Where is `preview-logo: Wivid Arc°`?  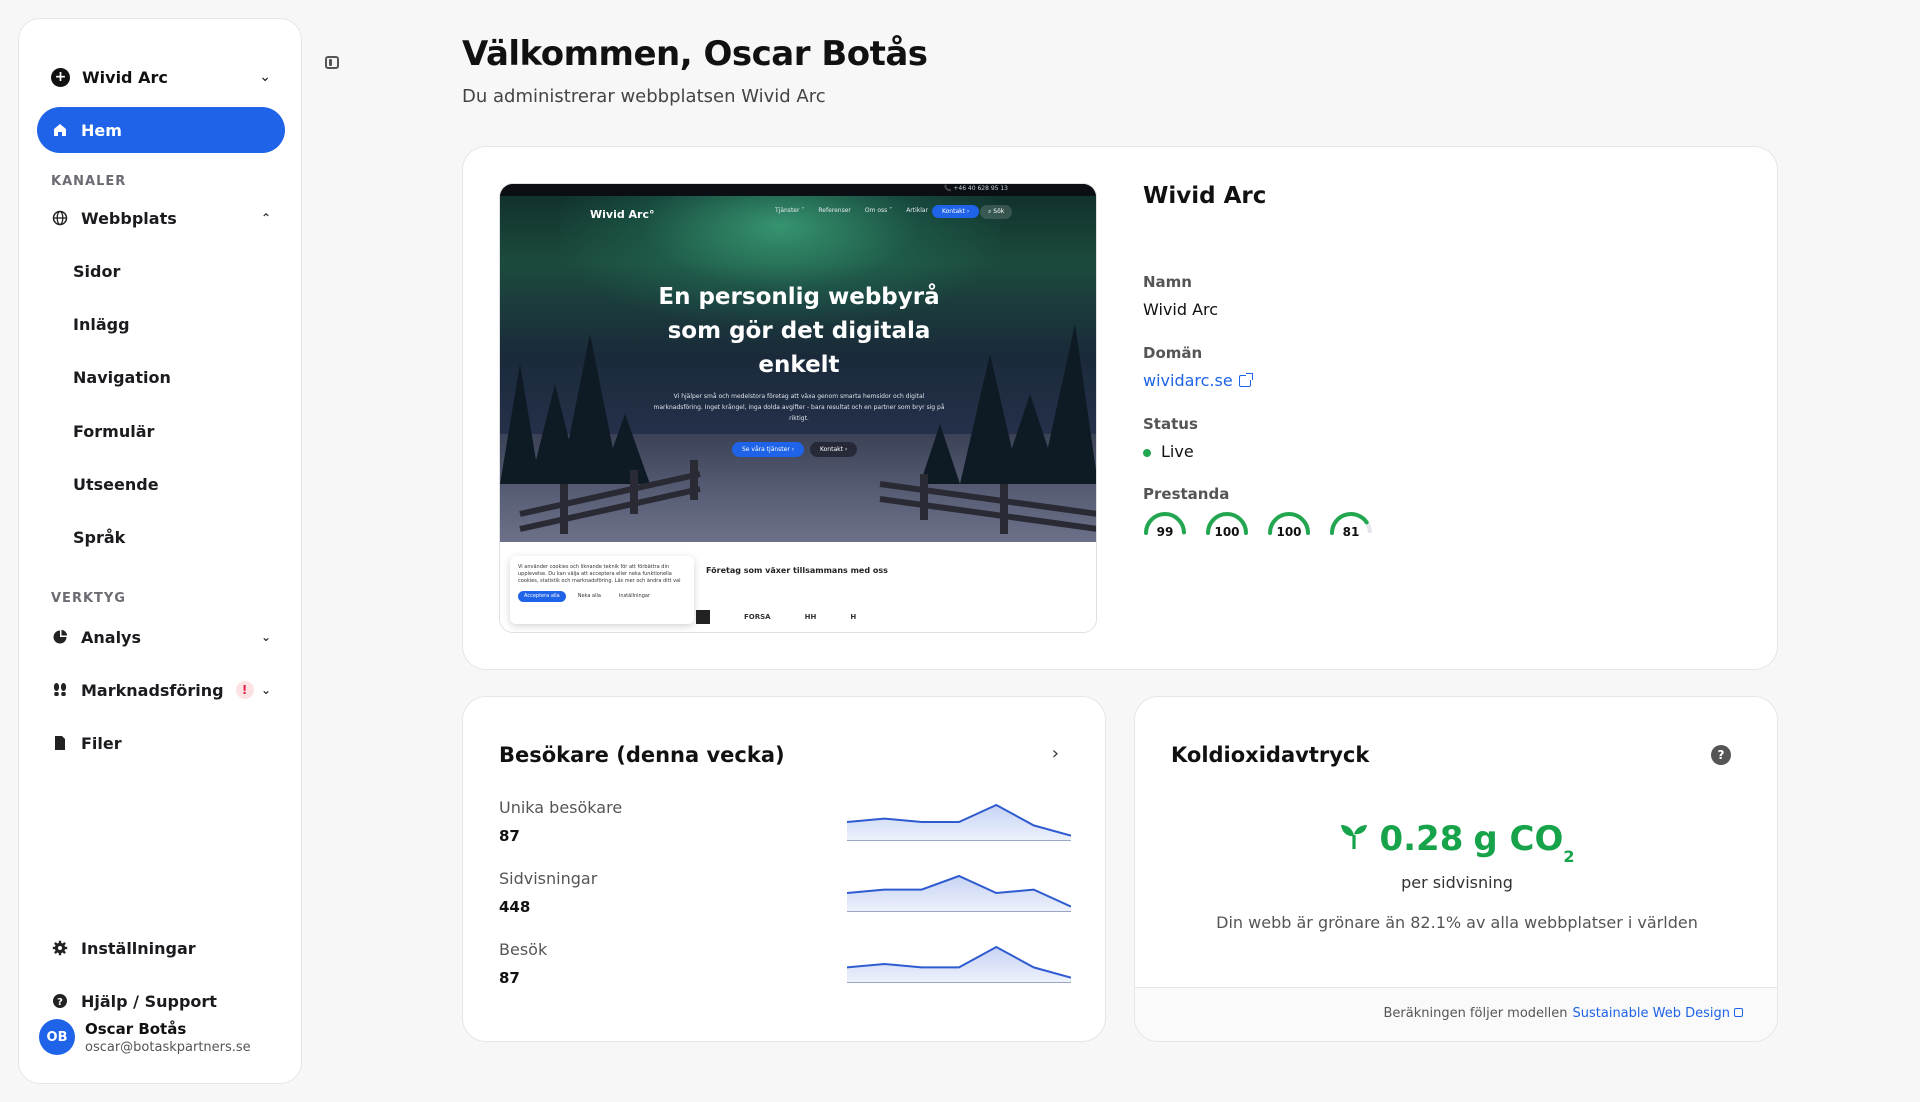 preview-logo: Wivid Arc° is located at coordinates (622, 214).